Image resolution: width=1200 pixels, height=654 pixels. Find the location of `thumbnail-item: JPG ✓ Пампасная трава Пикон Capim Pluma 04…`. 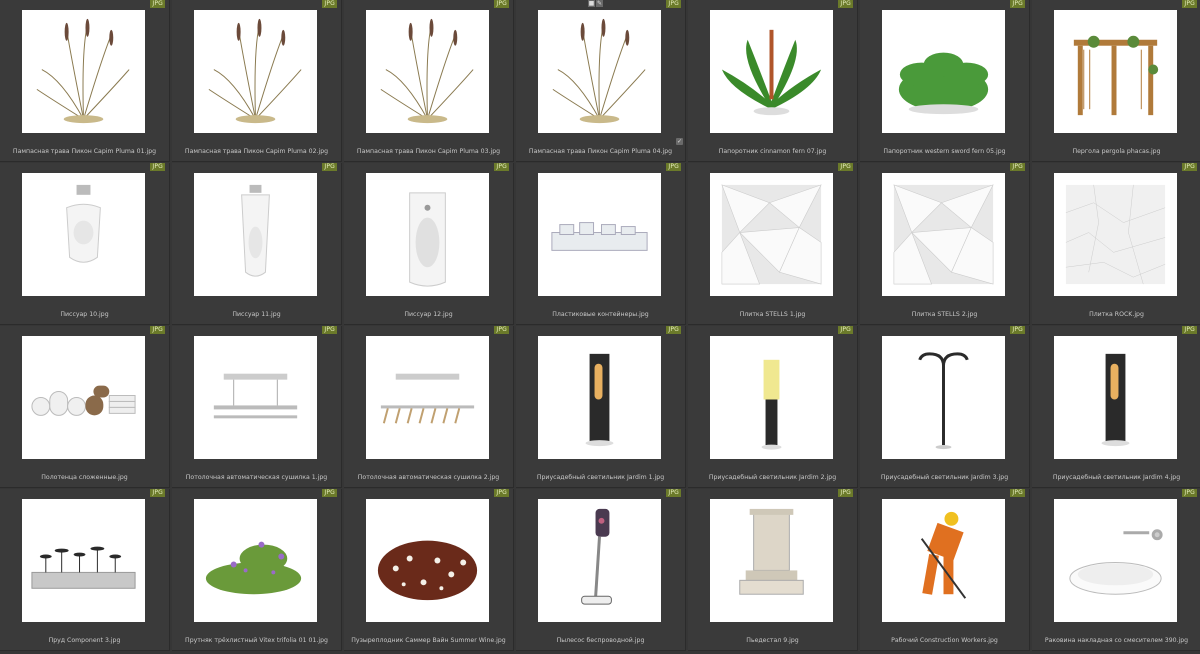

thumbnail-item: JPG ✓ Пампасная трава Пикон Capim Pluma 04… is located at coordinates (601, 81).